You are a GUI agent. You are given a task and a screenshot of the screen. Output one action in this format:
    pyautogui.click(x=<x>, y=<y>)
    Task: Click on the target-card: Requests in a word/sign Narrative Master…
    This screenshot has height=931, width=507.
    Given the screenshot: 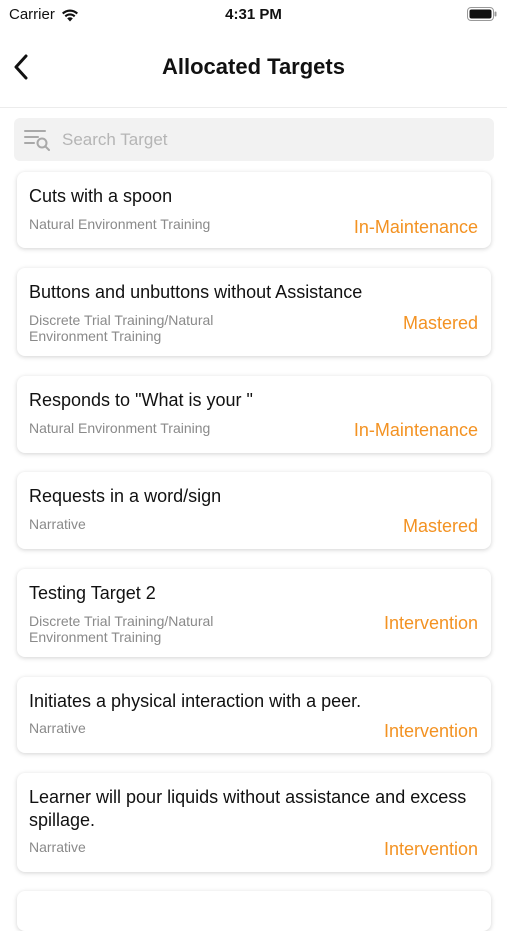 What is the action you would take?
    pyautogui.click(x=254, y=510)
    